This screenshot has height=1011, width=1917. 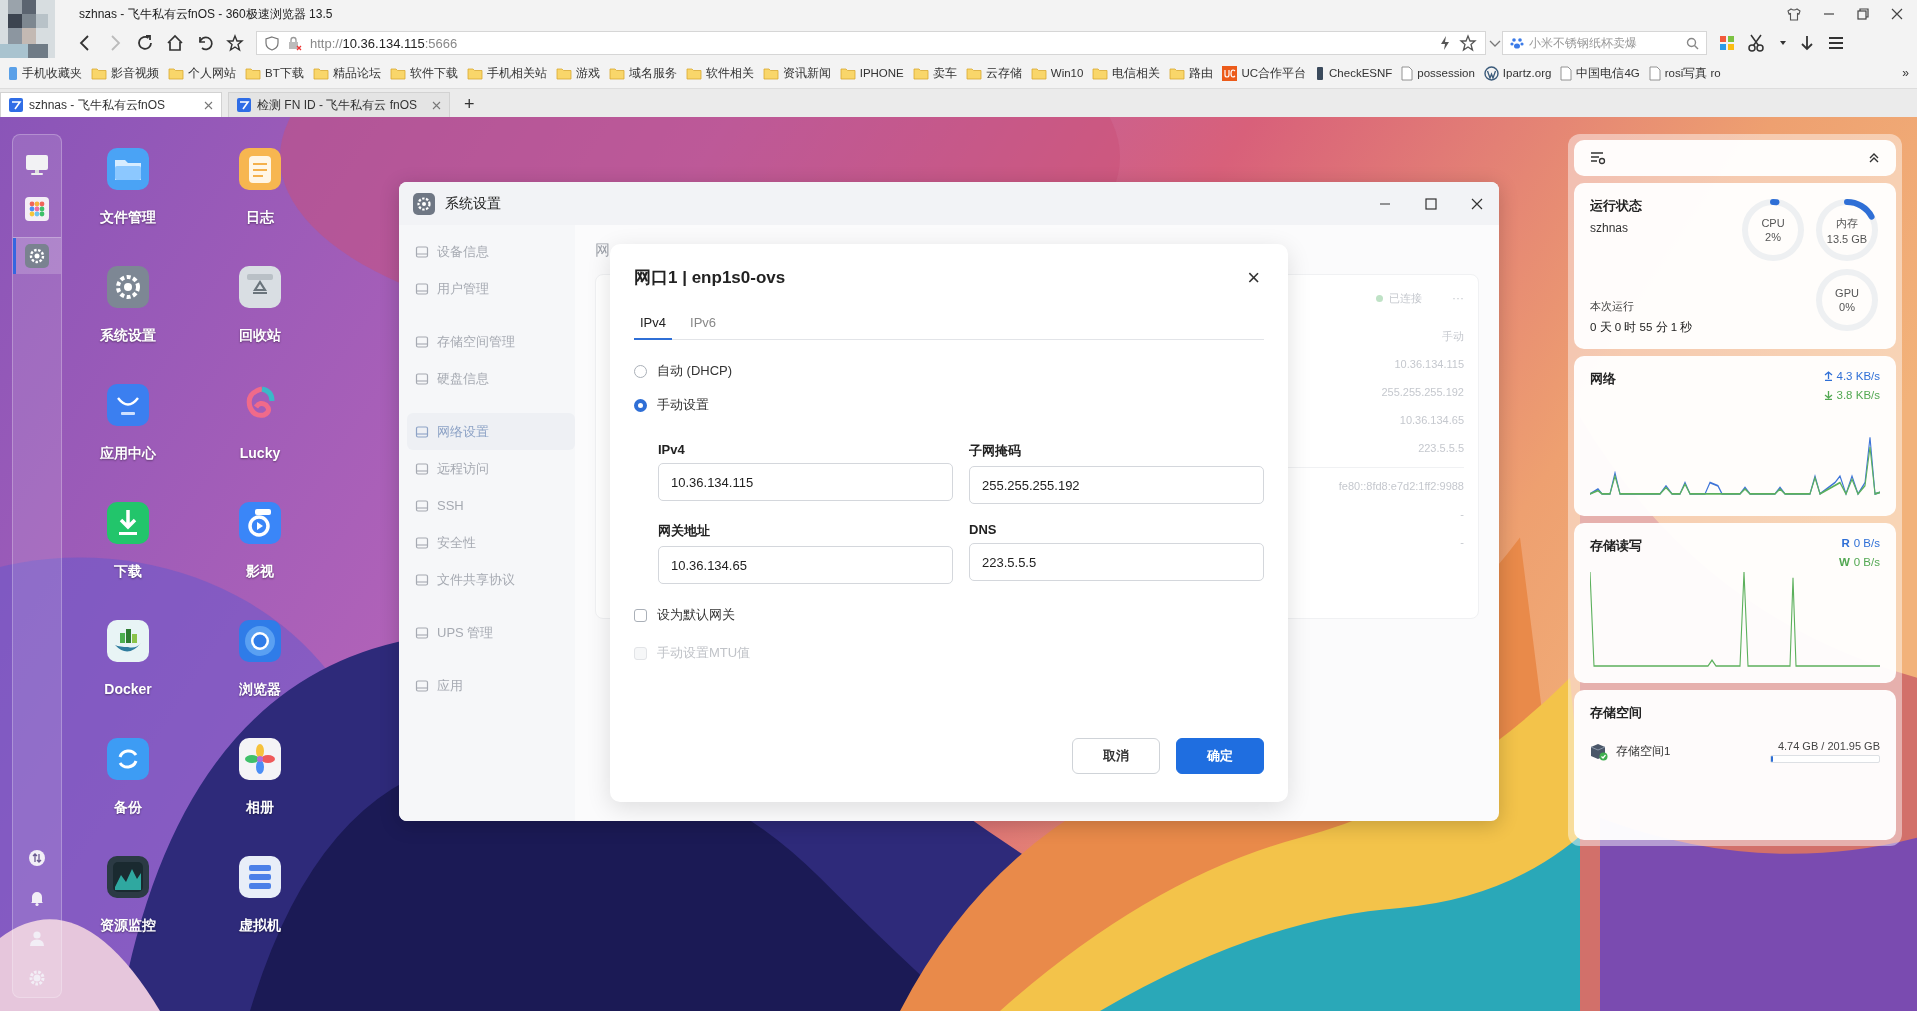 What do you see at coordinates (871, 43) in the screenshot?
I see `address-field: http://10.36.134.115:5666` at bounding box center [871, 43].